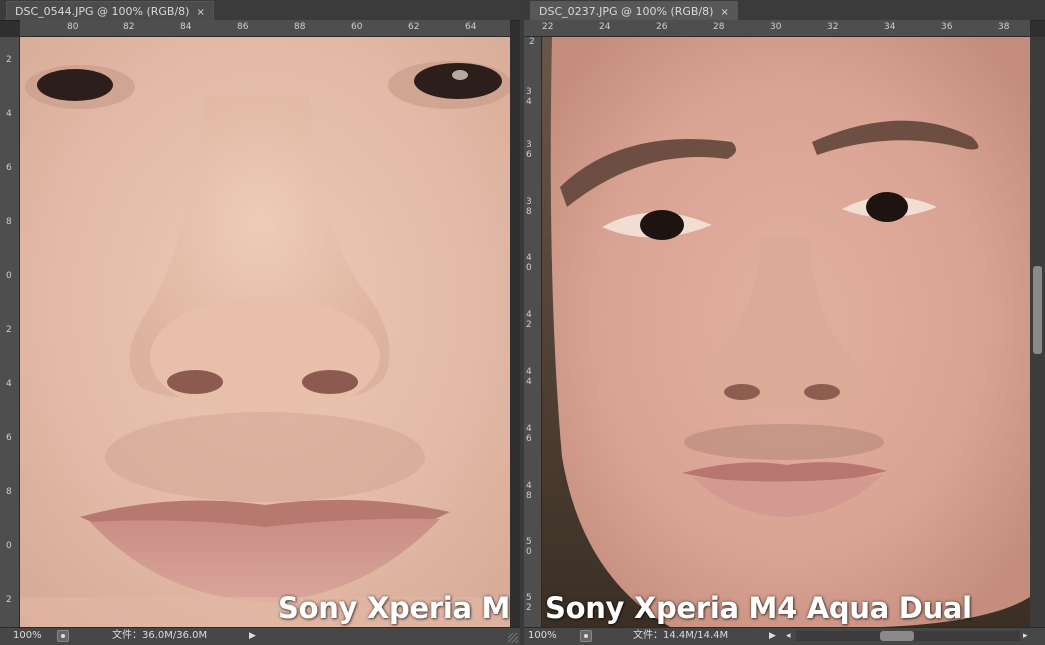 The height and width of the screenshot is (645, 1045). What do you see at coordinates (758, 608) in the screenshot?
I see `right-caption: Sony Xperia M4 Aqua Dual` at bounding box center [758, 608].